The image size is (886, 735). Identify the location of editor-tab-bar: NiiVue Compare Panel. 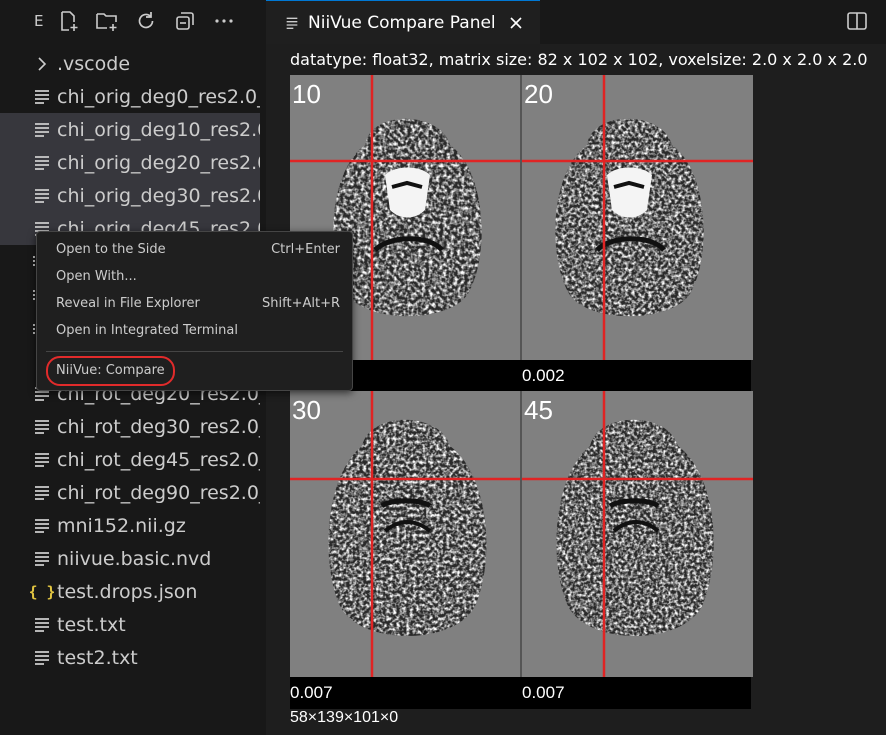
(576, 22).